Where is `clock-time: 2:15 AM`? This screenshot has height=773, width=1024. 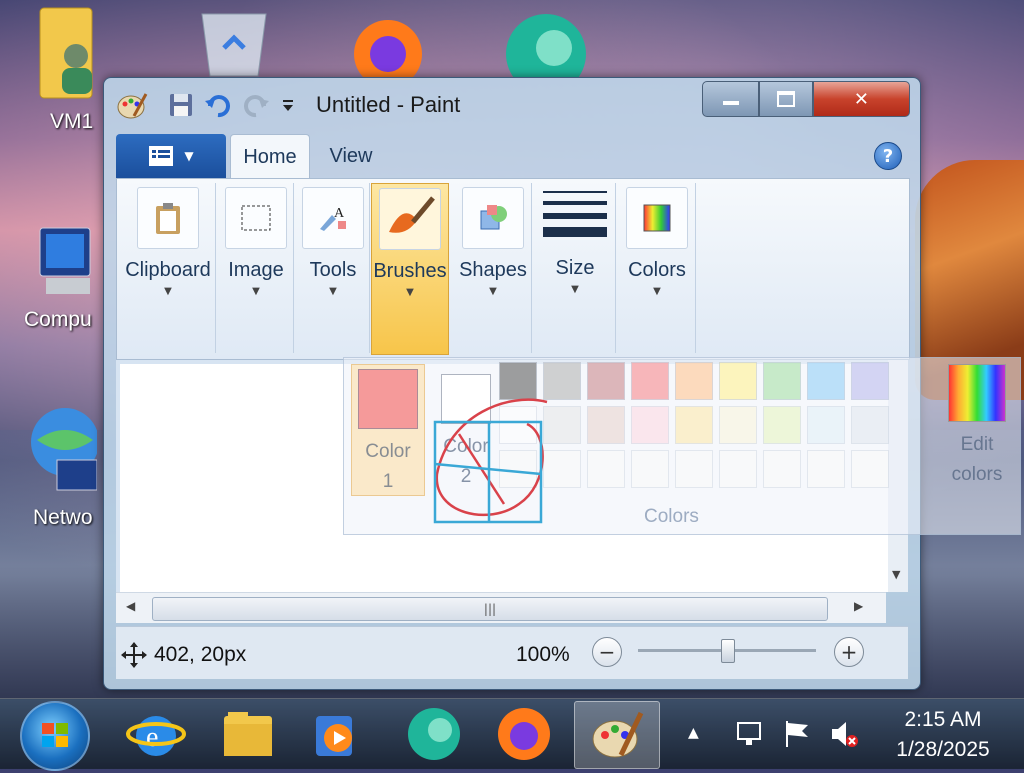 clock-time: 2:15 AM is located at coordinates (943, 719).